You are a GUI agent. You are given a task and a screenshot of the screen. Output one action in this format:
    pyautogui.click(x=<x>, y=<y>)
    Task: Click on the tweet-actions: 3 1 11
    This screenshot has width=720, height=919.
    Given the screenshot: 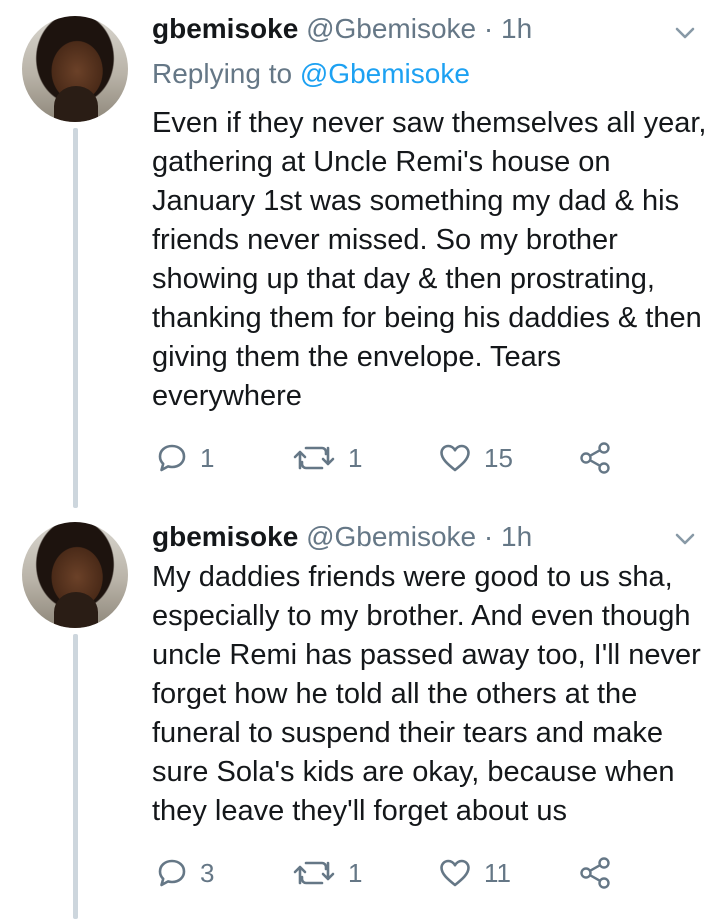 What is the action you would take?
    pyautogui.click(x=392, y=873)
    